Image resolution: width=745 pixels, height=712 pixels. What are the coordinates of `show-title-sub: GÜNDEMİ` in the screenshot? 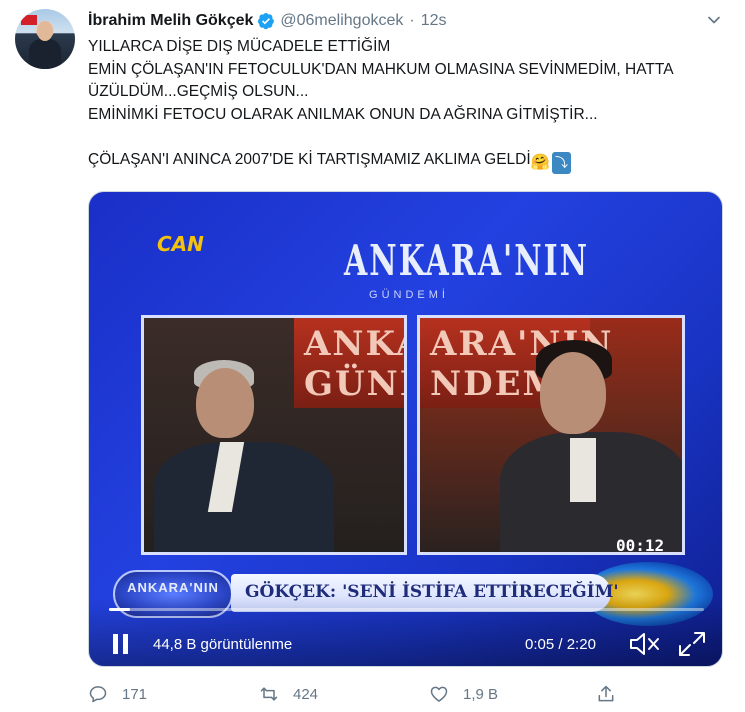 It's located at (409, 295).